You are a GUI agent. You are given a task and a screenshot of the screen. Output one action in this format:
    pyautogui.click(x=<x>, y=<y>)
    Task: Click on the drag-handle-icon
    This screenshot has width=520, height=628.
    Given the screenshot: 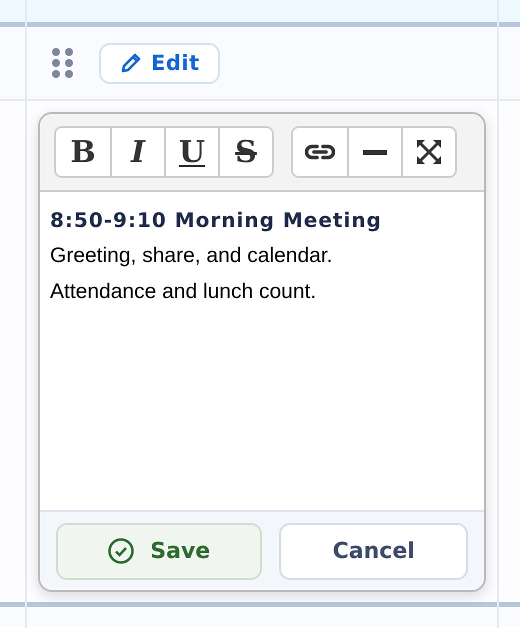 What is the action you would take?
    pyautogui.click(x=62, y=63)
    